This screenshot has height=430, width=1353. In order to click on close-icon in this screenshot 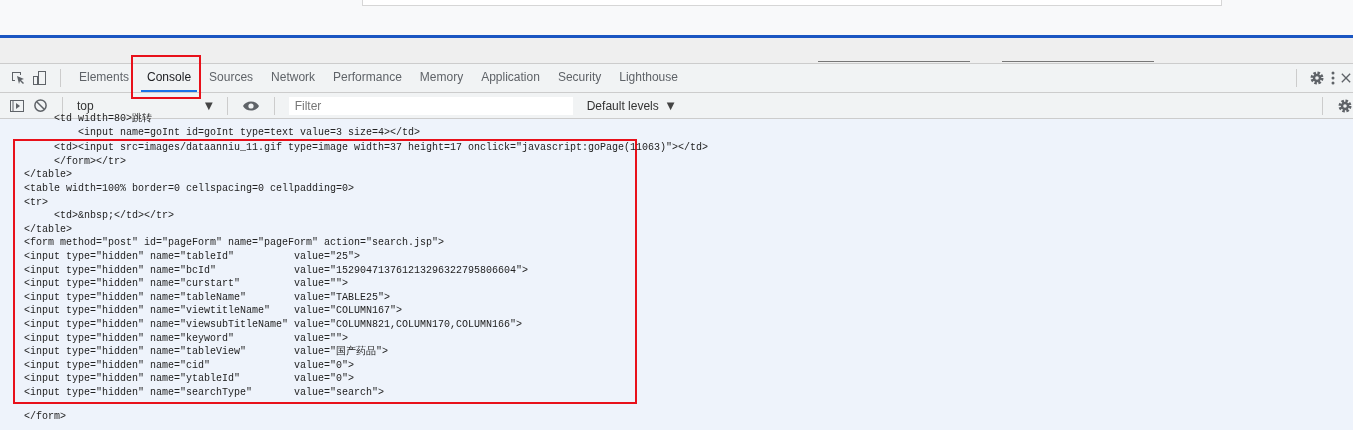, I will do `click(1346, 78)`.